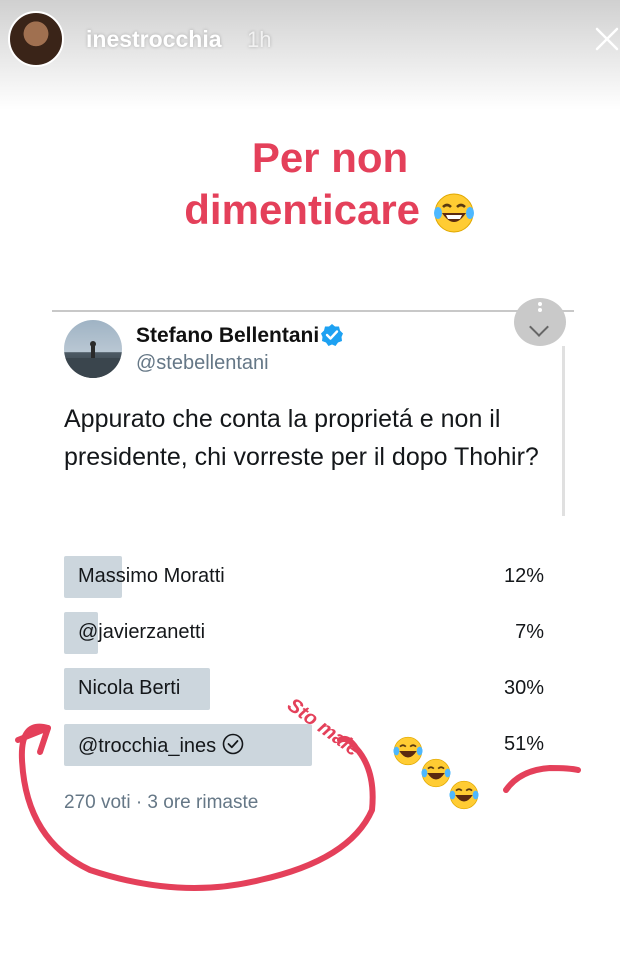 The height and width of the screenshot is (973, 620). What do you see at coordinates (453, 213) in the screenshot?
I see `laughing-crying-emoji-icon` at bounding box center [453, 213].